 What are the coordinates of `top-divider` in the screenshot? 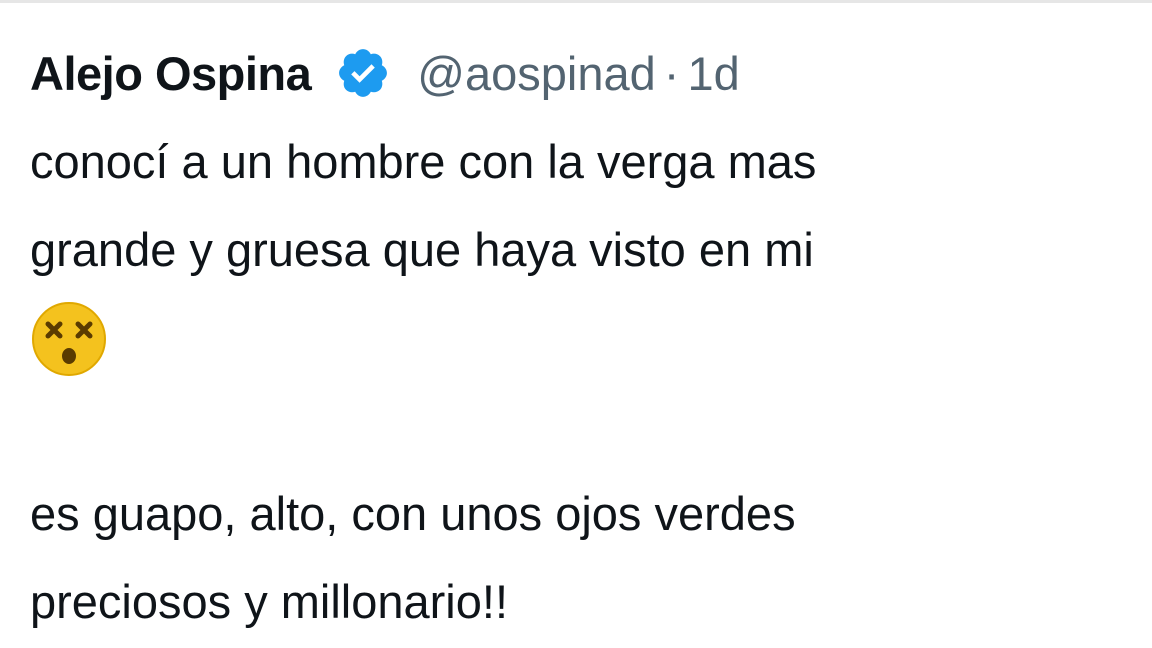 It's located at (576, 1).